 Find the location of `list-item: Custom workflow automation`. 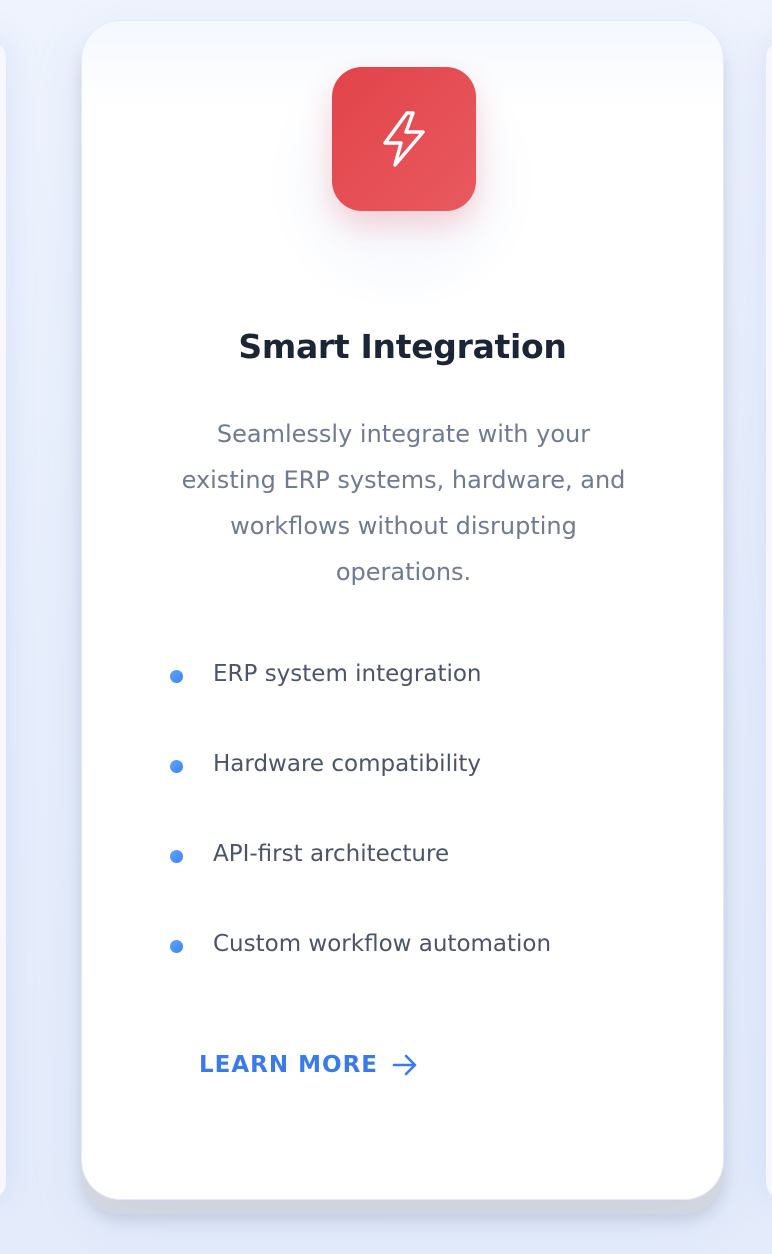

list-item: Custom workflow automation is located at coordinates (402, 966).